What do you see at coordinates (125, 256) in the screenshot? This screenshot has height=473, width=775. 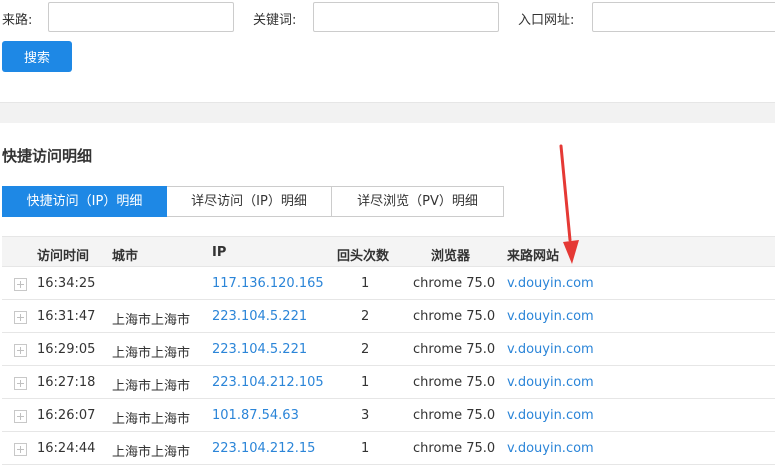 I see `header-city: 城市` at bounding box center [125, 256].